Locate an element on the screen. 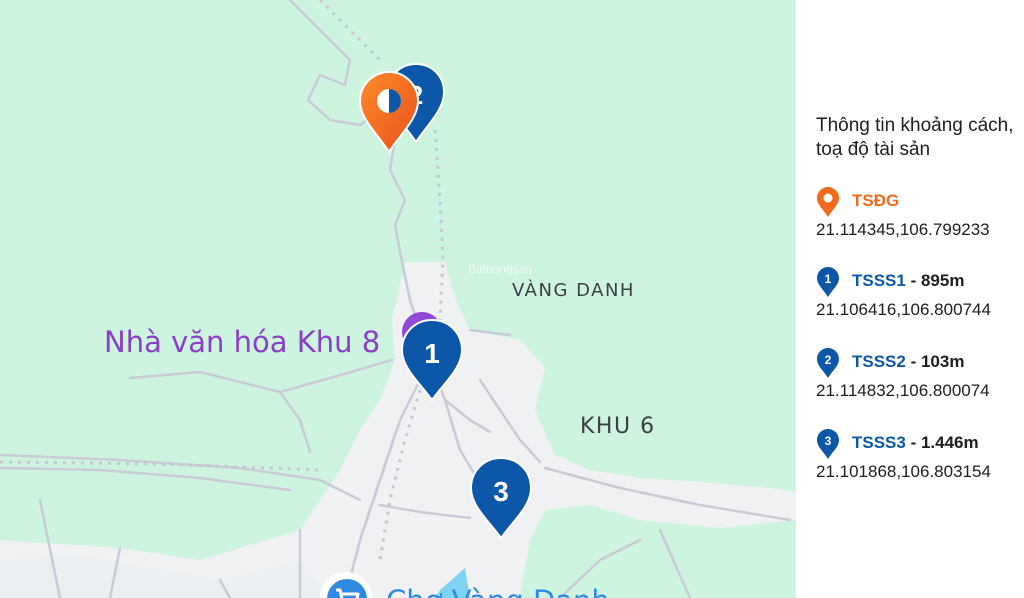  entry-coords: 21.114832,106.800074 is located at coordinates (903, 390).